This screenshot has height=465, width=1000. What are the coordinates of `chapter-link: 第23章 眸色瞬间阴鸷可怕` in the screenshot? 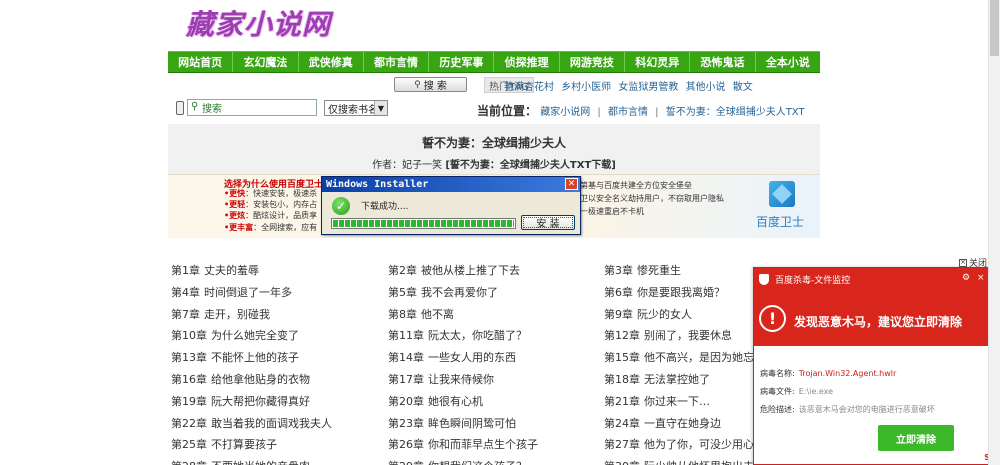 It's located at (452, 423).